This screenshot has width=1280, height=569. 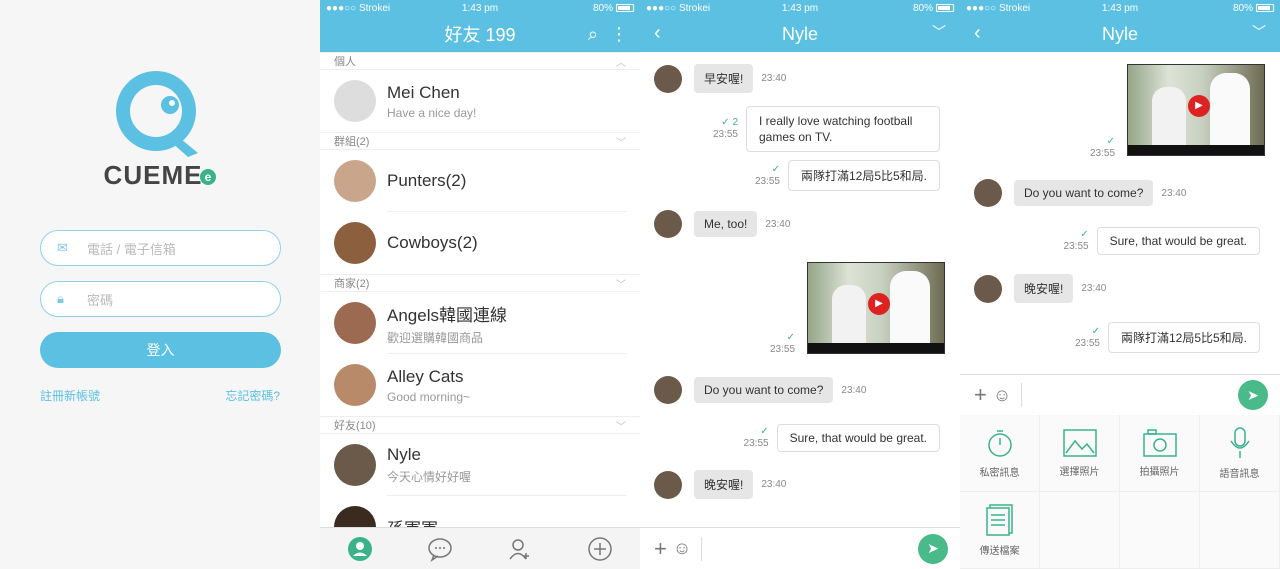 I want to click on attach-label: 拍攝照片, so click(x=1159, y=472).